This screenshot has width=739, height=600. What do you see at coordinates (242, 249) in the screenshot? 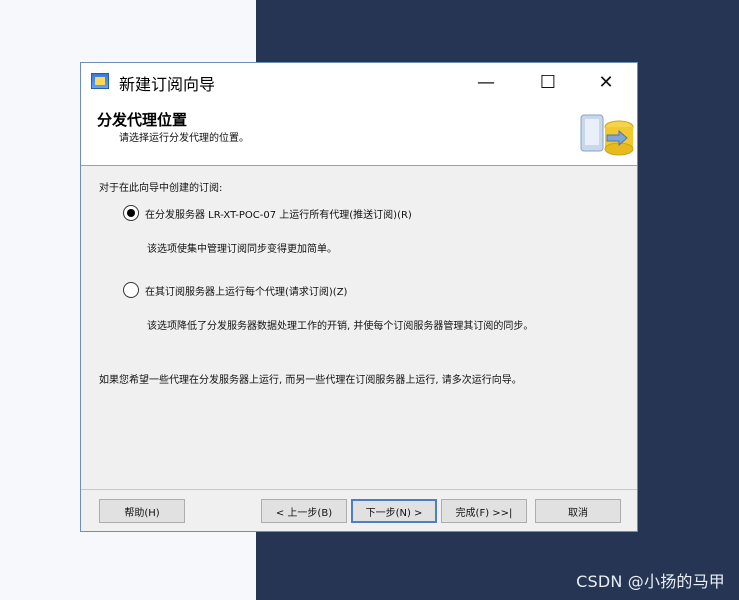
I see `option-push-description: 该选项使集中管理订阅同步变得更加简单。` at bounding box center [242, 249].